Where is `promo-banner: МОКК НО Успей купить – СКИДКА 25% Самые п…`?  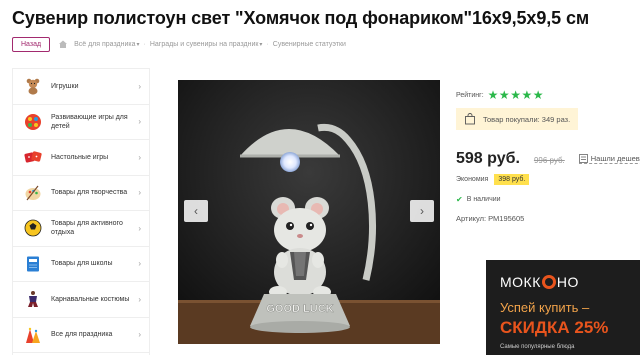
promo-banner: МОКК НО Успей купить – СКИДКА 25% Самые п… is located at coordinates (563, 307).